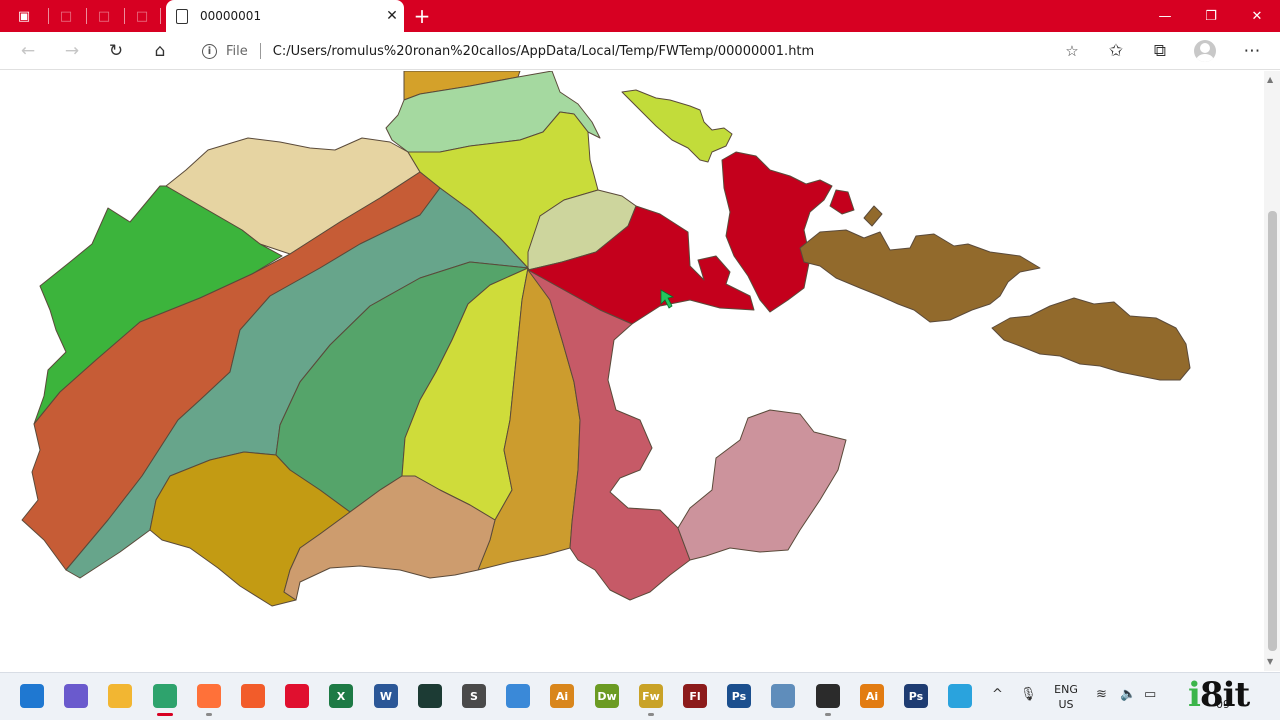 This screenshot has width=1280, height=720. What do you see at coordinates (1128, 694) in the screenshot?
I see `volume-icon: 🔈` at bounding box center [1128, 694].